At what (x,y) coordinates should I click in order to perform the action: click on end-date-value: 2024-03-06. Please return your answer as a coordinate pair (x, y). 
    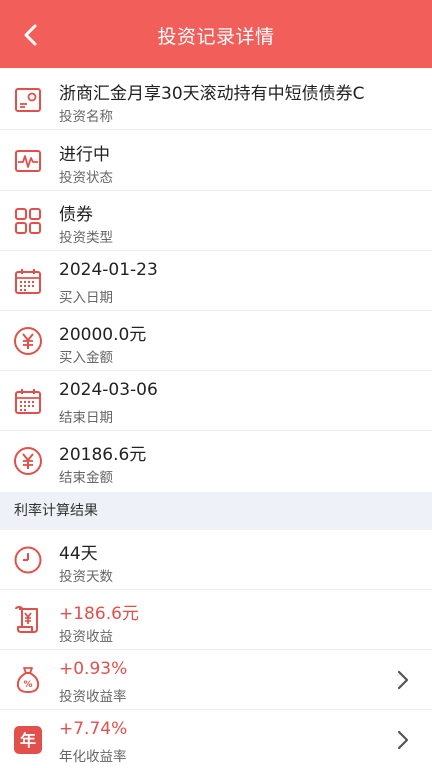
    Looking at the image, I should click on (108, 390).